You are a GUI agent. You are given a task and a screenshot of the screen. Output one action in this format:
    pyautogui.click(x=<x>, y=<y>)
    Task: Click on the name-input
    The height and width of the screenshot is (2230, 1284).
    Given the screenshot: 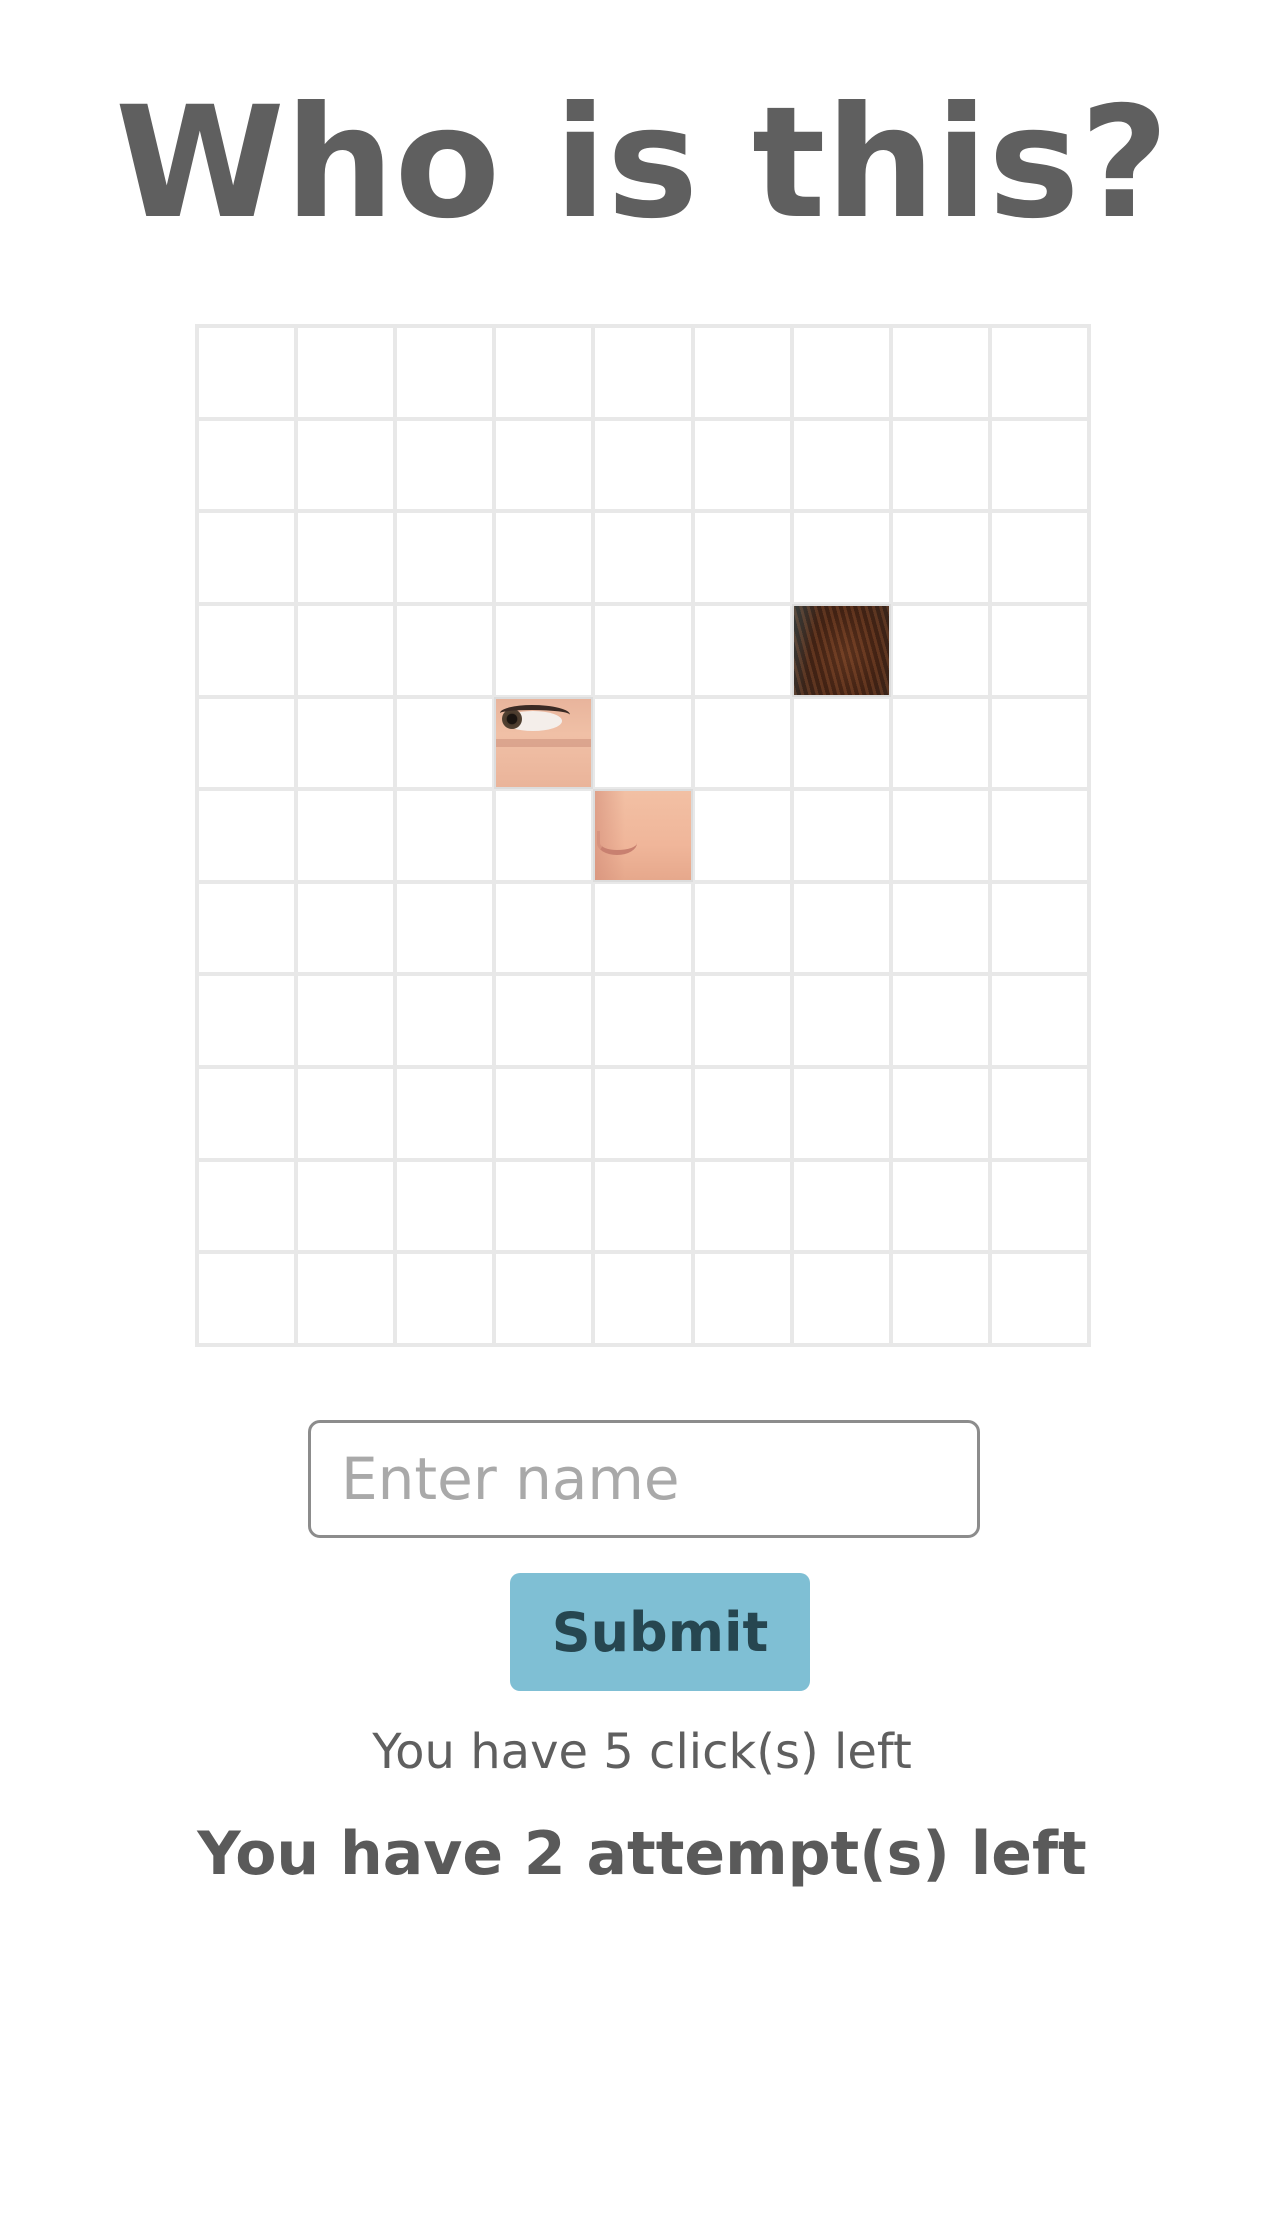 What is the action you would take?
    pyautogui.click(x=644, y=1479)
    